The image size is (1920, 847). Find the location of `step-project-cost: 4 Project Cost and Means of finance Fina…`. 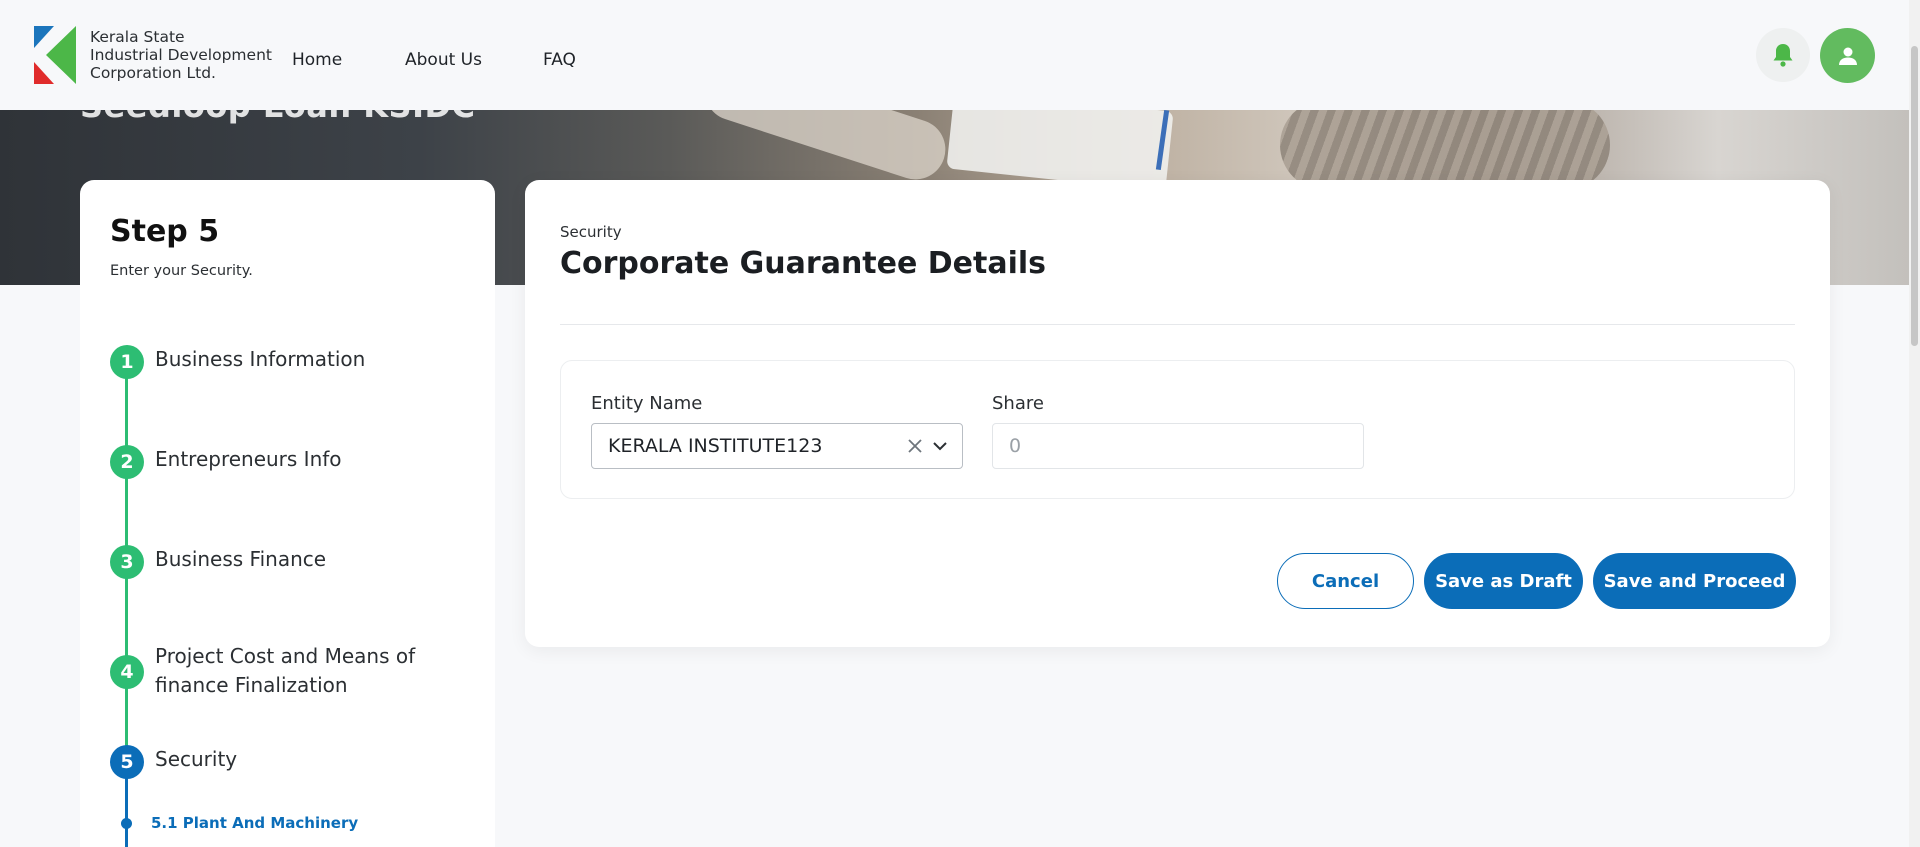

step-project-cost: 4 Project Cost and Means of finance Fina… is located at coordinates (282, 671).